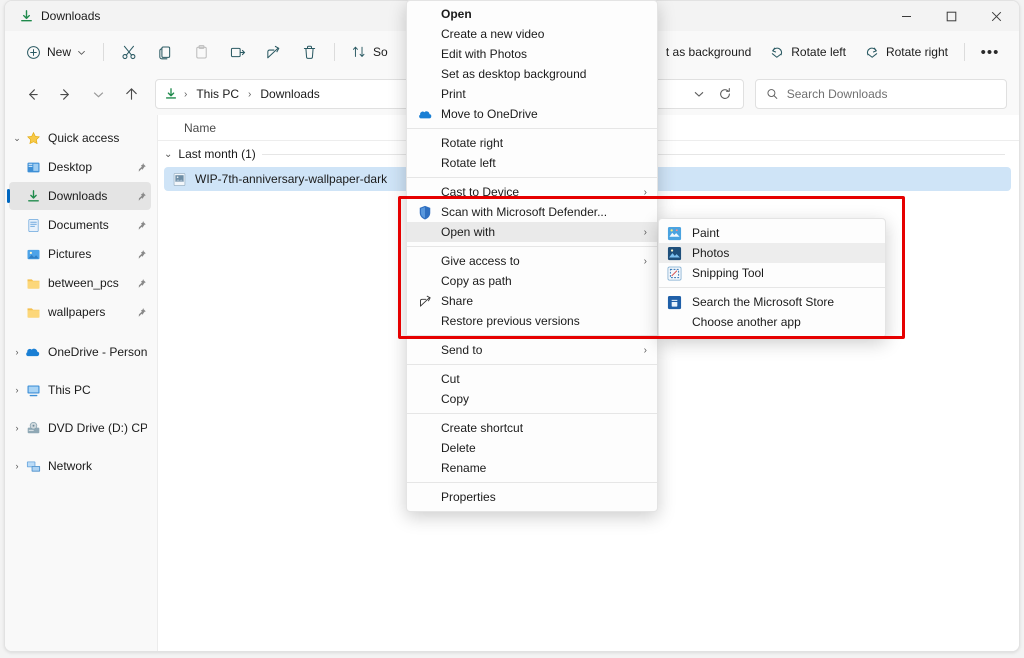 This screenshot has width=1024, height=658. What do you see at coordinates (80, 138) in the screenshot?
I see `sidebar-item-quick-access: ⌄ Quick access` at bounding box center [80, 138].